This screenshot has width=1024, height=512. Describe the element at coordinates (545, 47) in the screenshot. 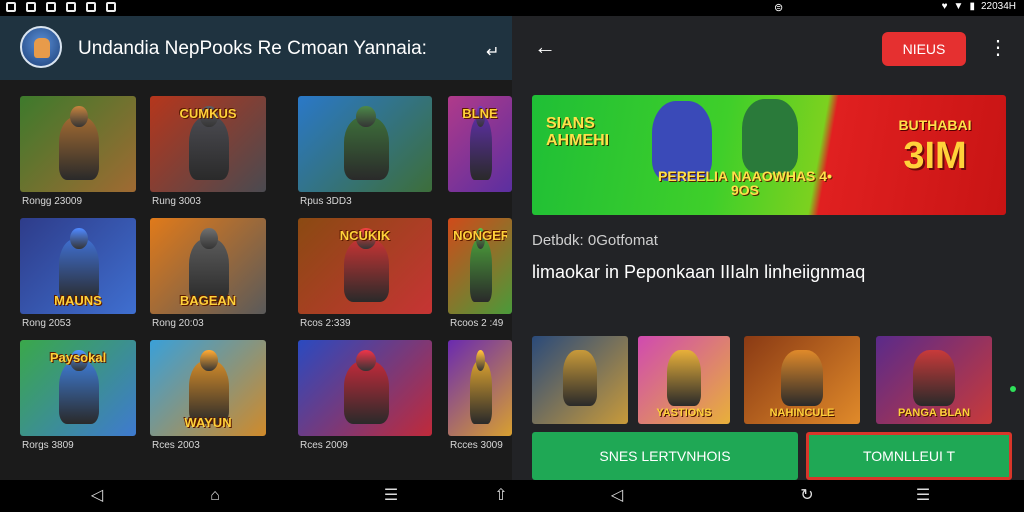

I see `back-arrow-icon: ←` at that location.